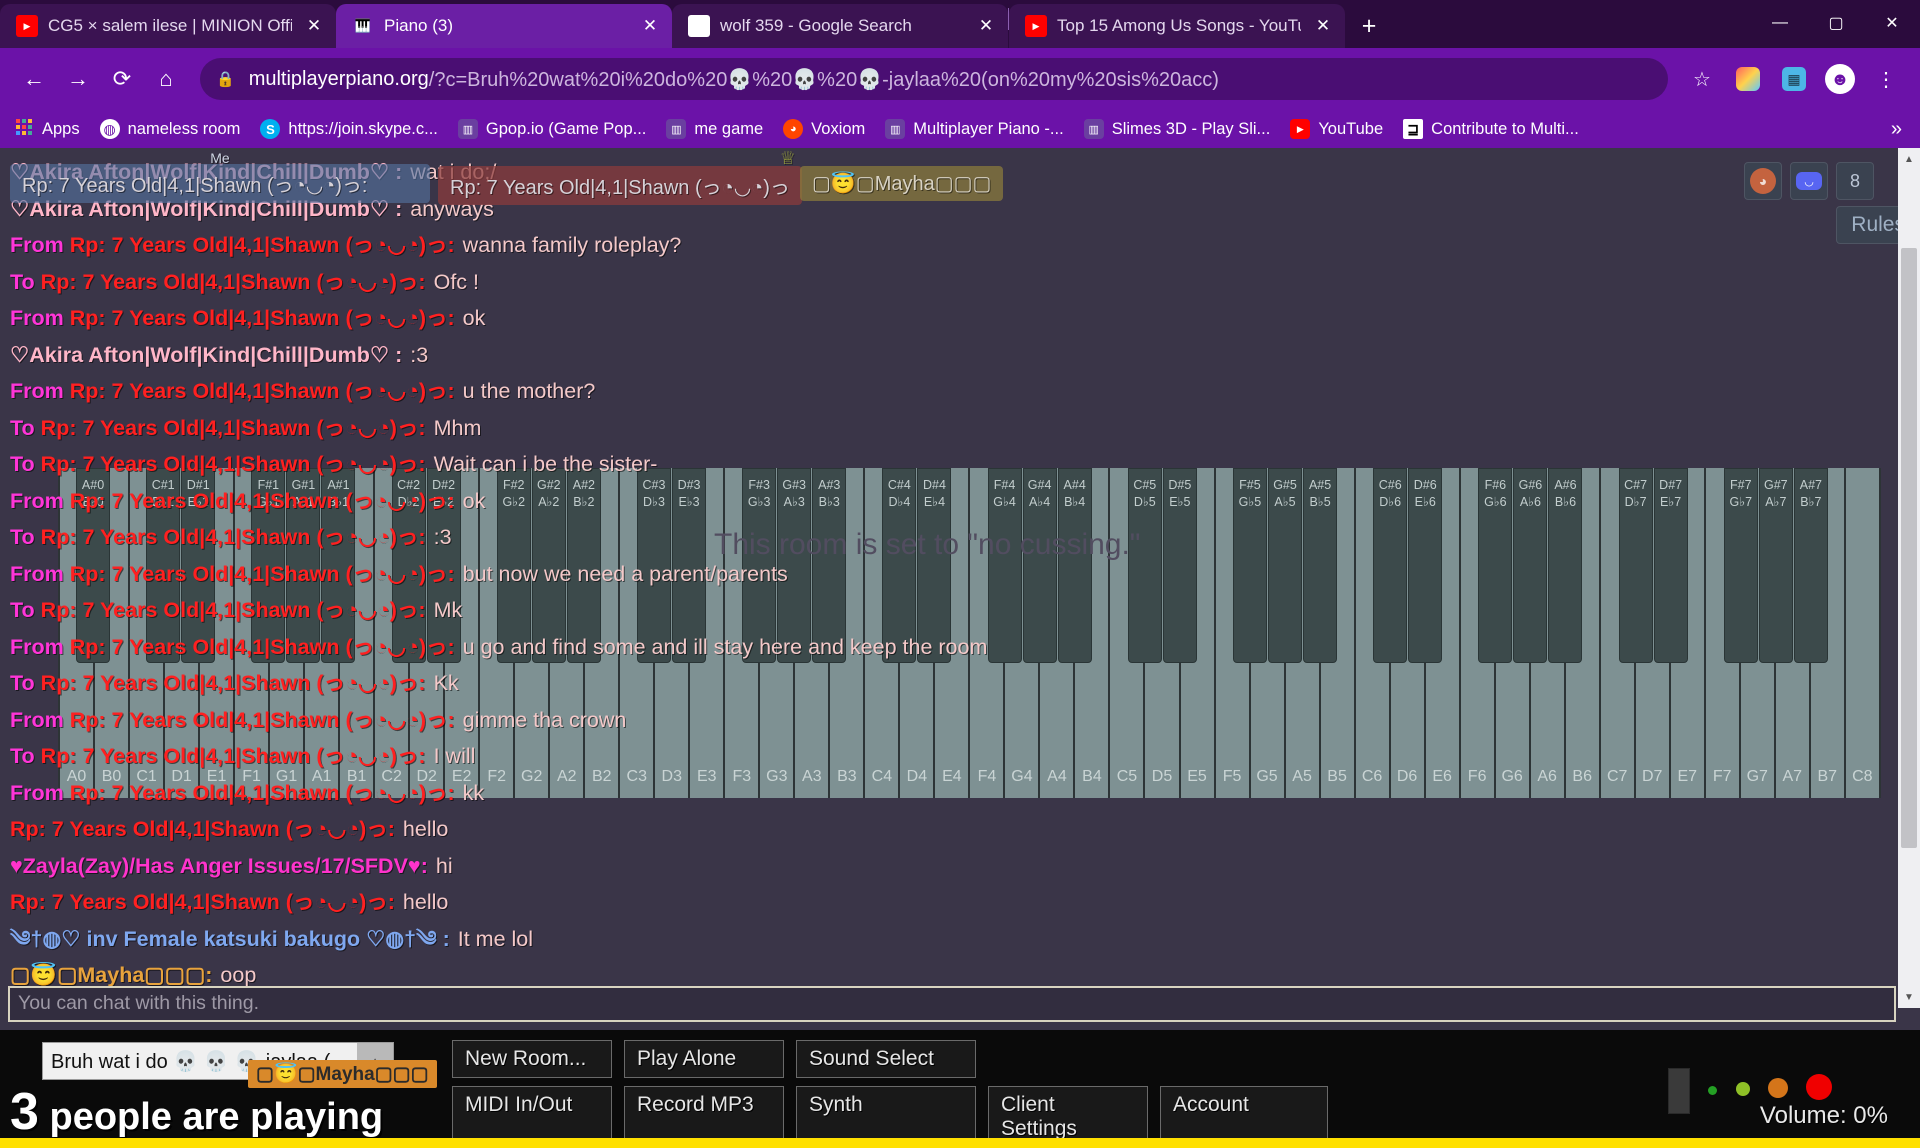  What do you see at coordinates (1763, 181) in the screenshot?
I see `reddit-button: ◕` at bounding box center [1763, 181].